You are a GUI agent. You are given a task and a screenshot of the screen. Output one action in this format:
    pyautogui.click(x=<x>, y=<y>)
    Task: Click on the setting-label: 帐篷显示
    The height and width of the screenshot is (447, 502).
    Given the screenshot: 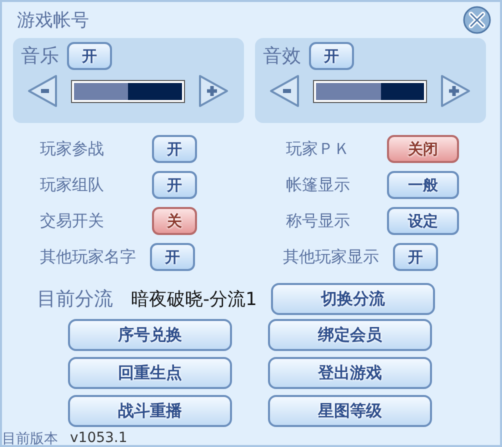 What is the action you would take?
    pyautogui.click(x=318, y=185)
    